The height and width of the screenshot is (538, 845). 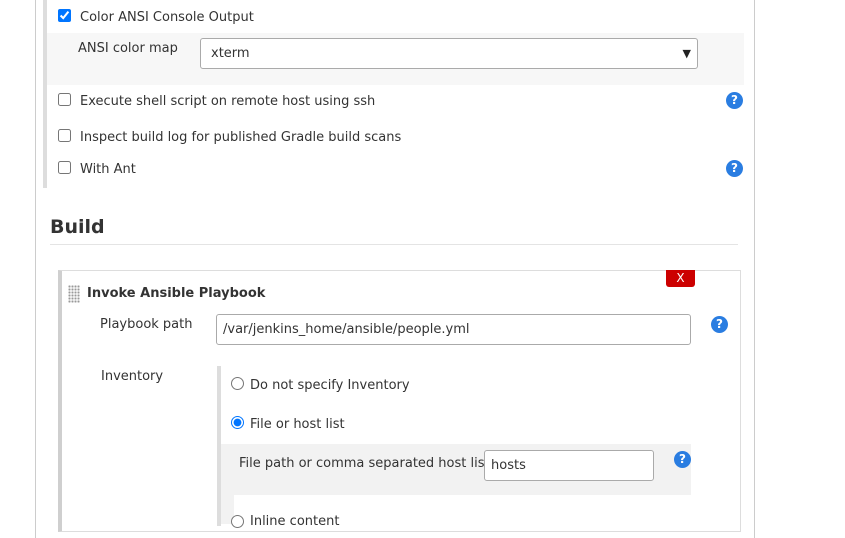 What do you see at coordinates (64, 135) in the screenshot?
I see `gradle-scans-checkbox` at bounding box center [64, 135].